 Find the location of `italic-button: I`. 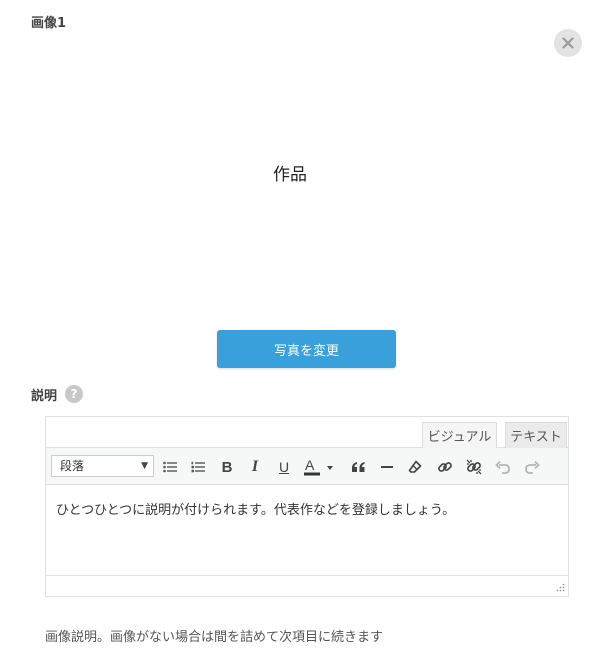

italic-button: I is located at coordinates (255, 467).